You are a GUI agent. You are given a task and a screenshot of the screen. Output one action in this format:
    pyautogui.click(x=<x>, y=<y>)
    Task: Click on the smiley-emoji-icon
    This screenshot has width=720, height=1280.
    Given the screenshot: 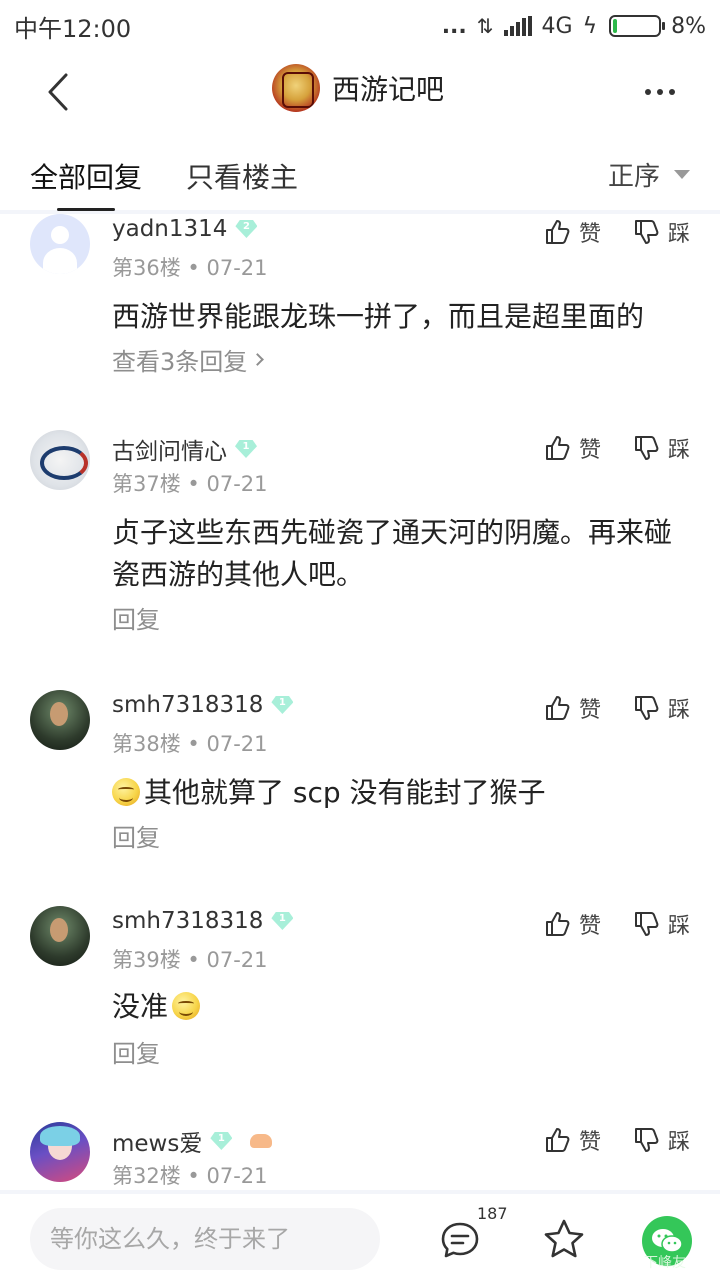 What is the action you would take?
    pyautogui.click(x=186, y=1006)
    